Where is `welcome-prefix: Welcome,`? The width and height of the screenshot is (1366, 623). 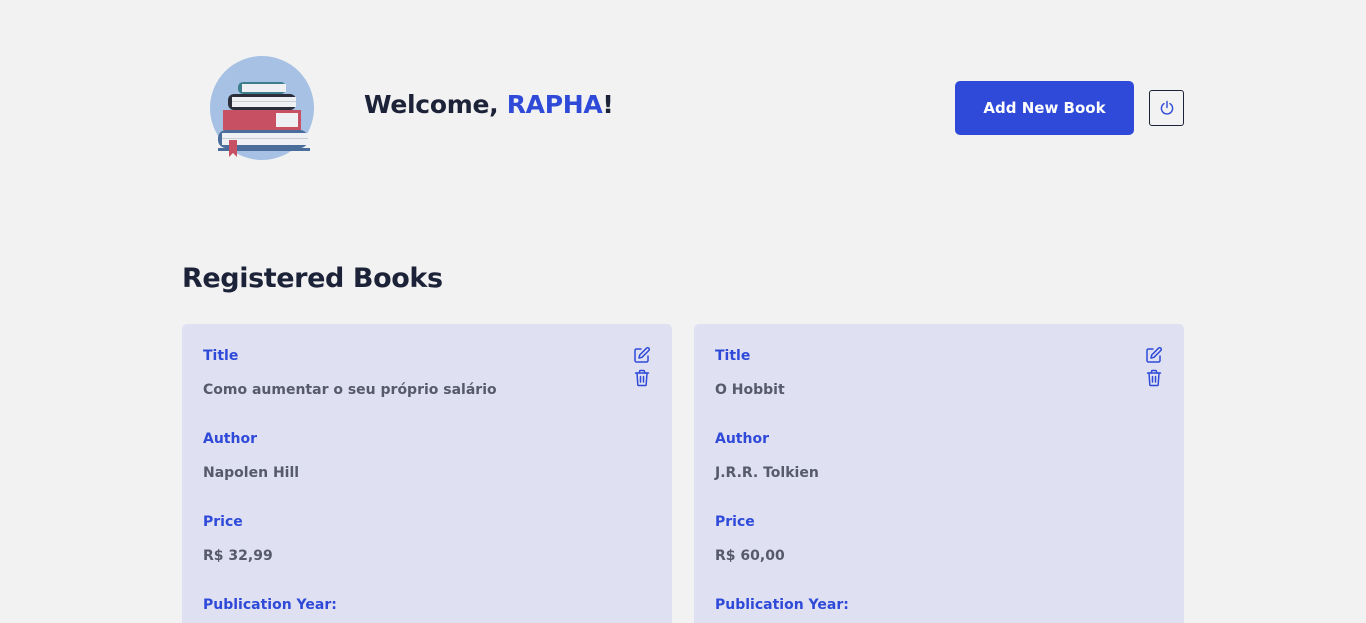
welcome-prefix: Welcome, is located at coordinates (435, 104).